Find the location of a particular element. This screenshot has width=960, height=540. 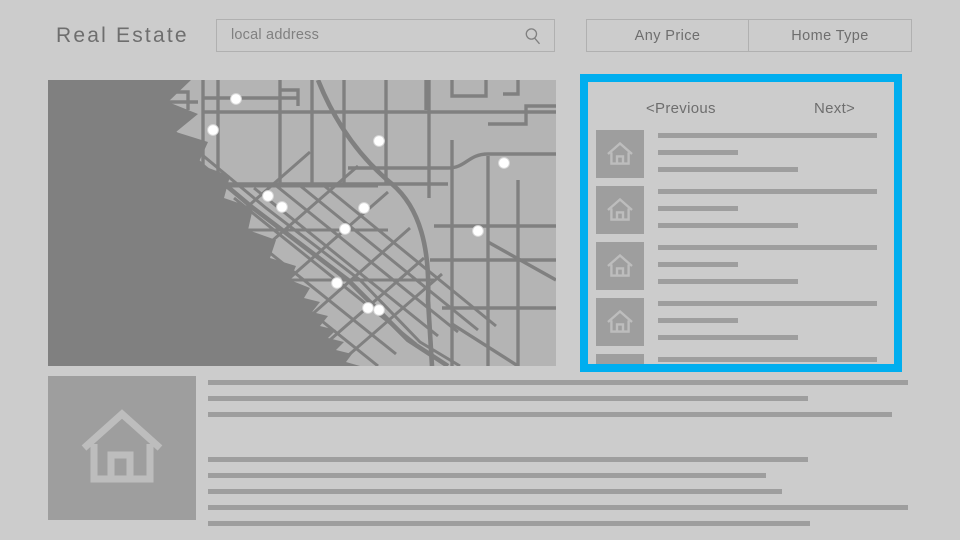

page-title: Real Estate is located at coordinates (122, 35).